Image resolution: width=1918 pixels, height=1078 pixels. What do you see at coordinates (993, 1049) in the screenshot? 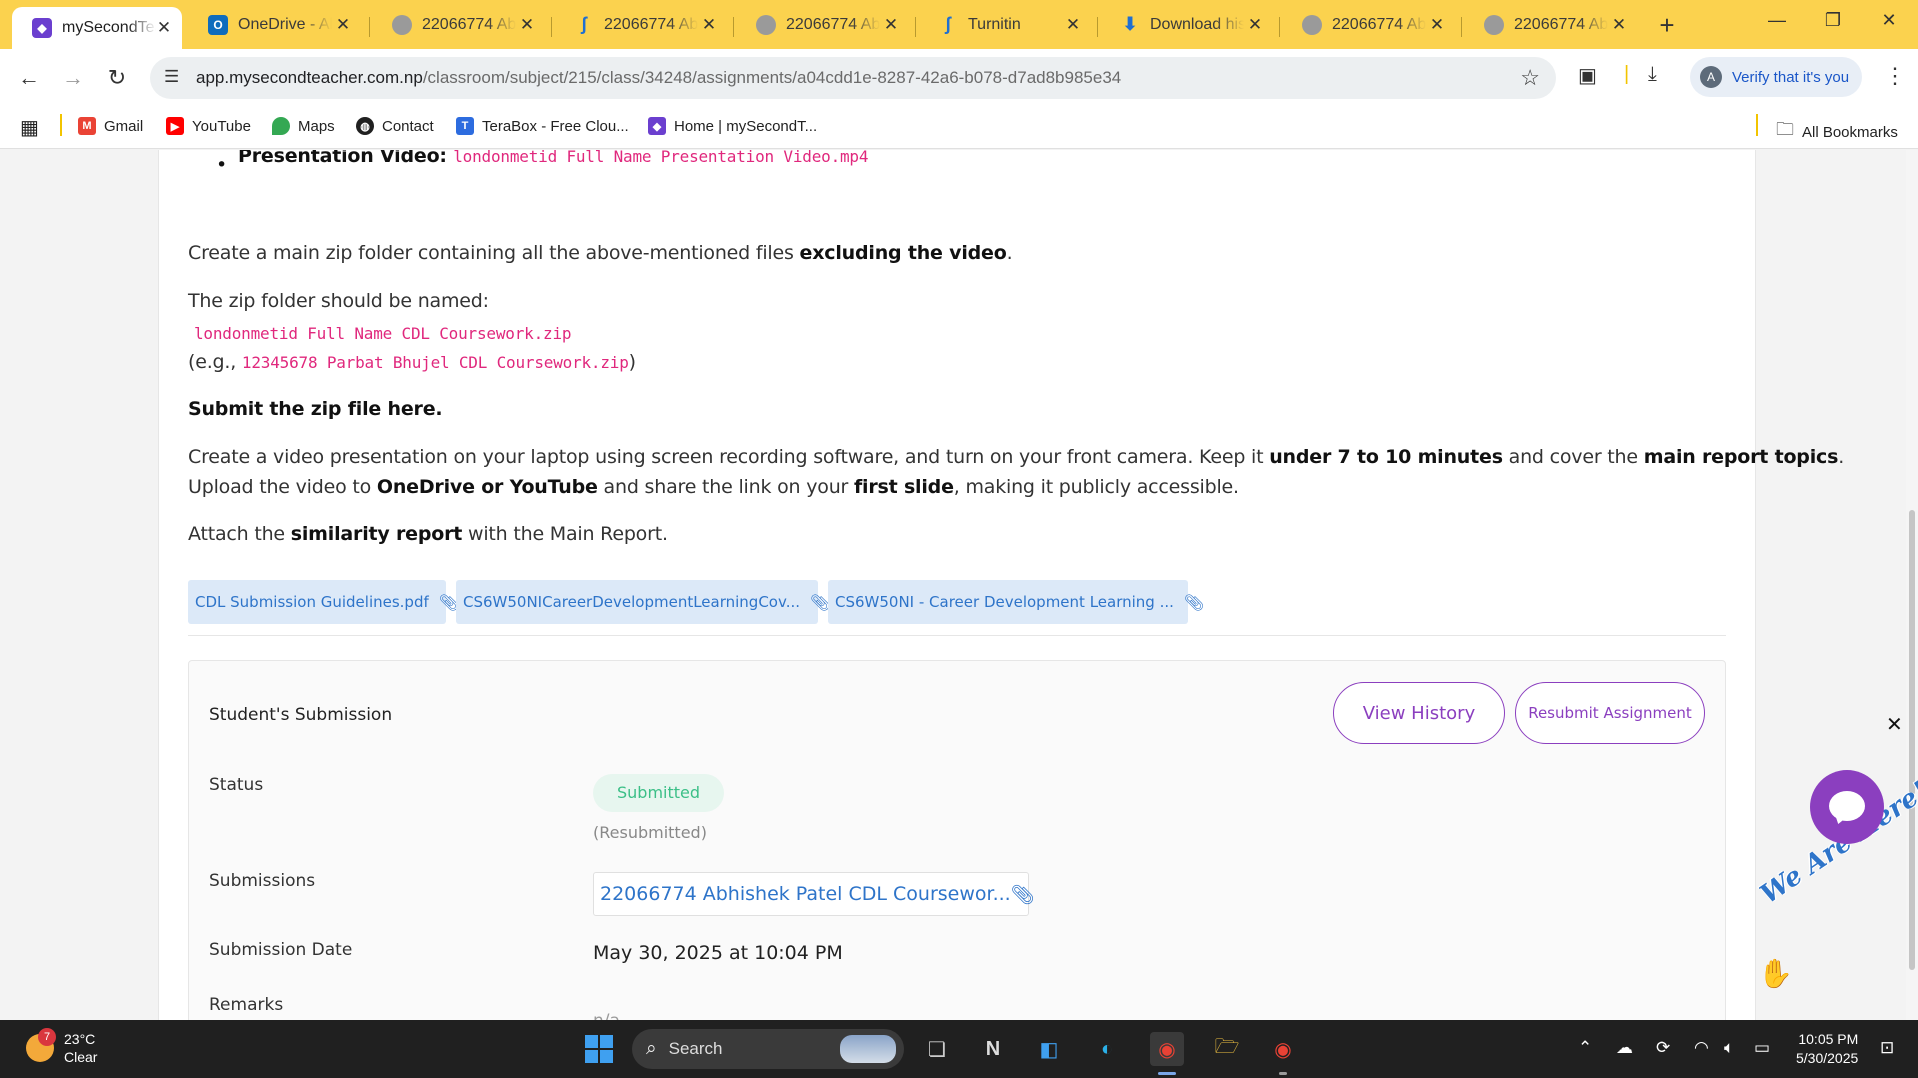
I see `notion-icon: N` at bounding box center [993, 1049].